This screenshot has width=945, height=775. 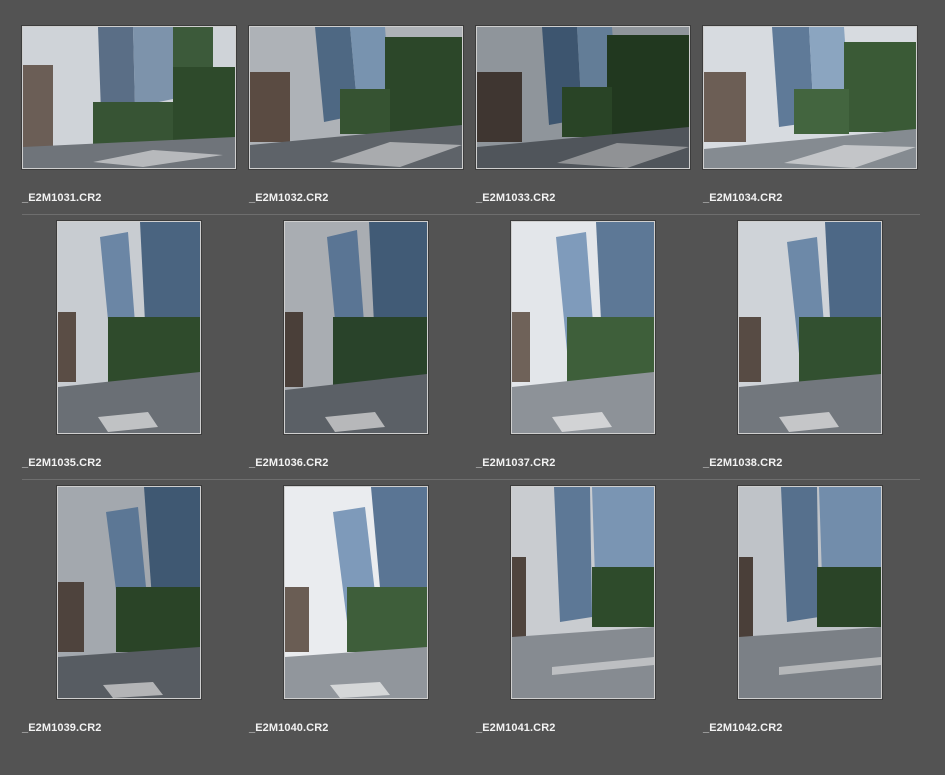 I want to click on filename-label: _E2M1042.CR2, so click(x=743, y=728).